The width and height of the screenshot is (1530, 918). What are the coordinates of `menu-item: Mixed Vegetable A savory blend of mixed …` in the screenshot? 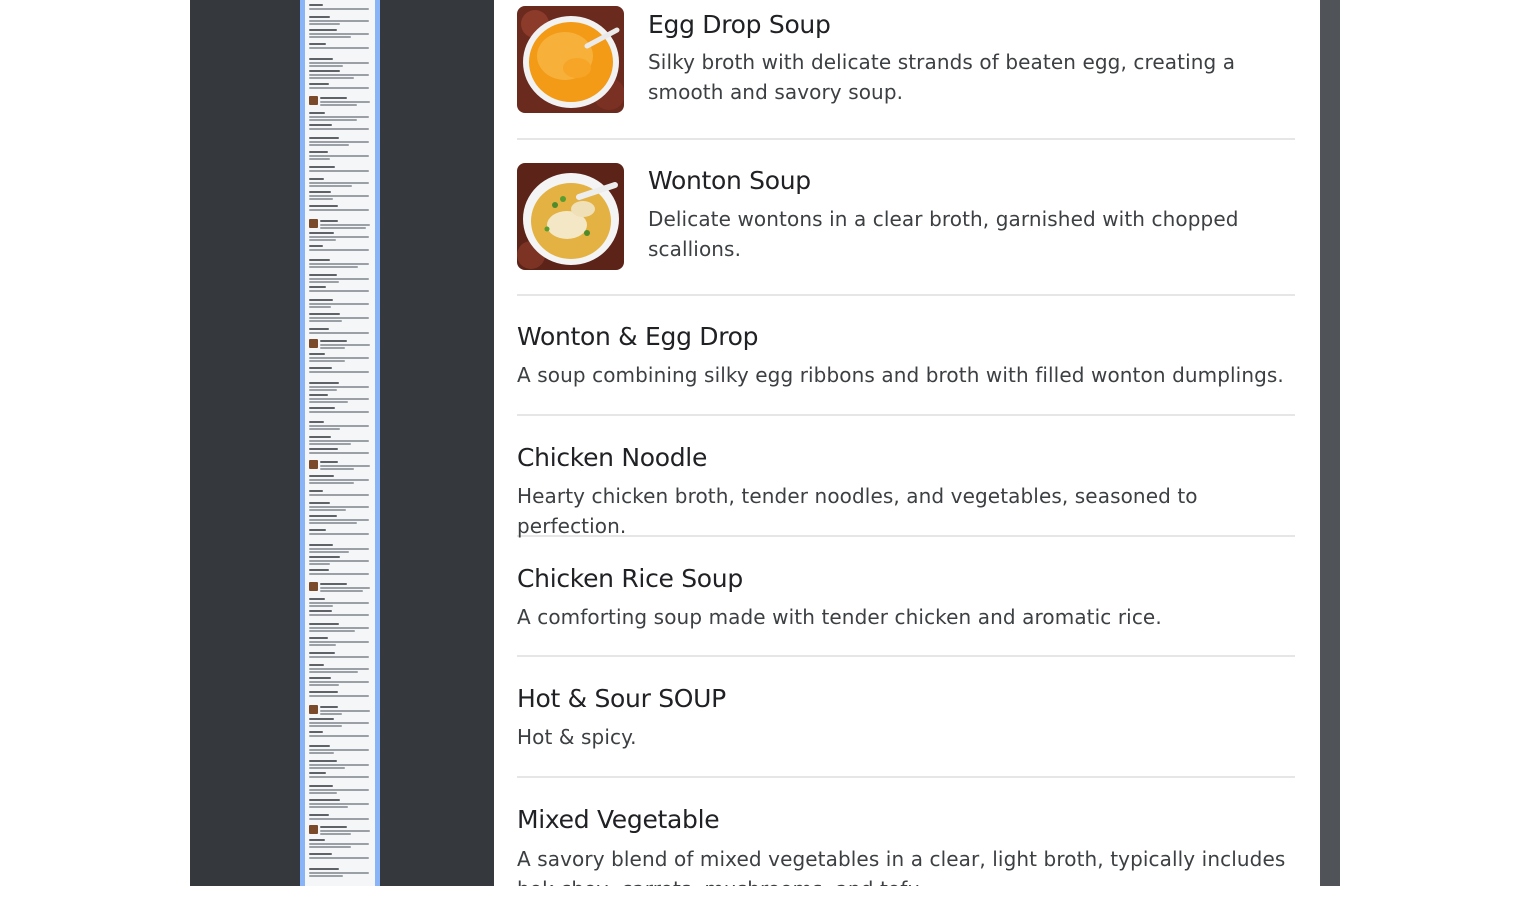 It's located at (906, 832).